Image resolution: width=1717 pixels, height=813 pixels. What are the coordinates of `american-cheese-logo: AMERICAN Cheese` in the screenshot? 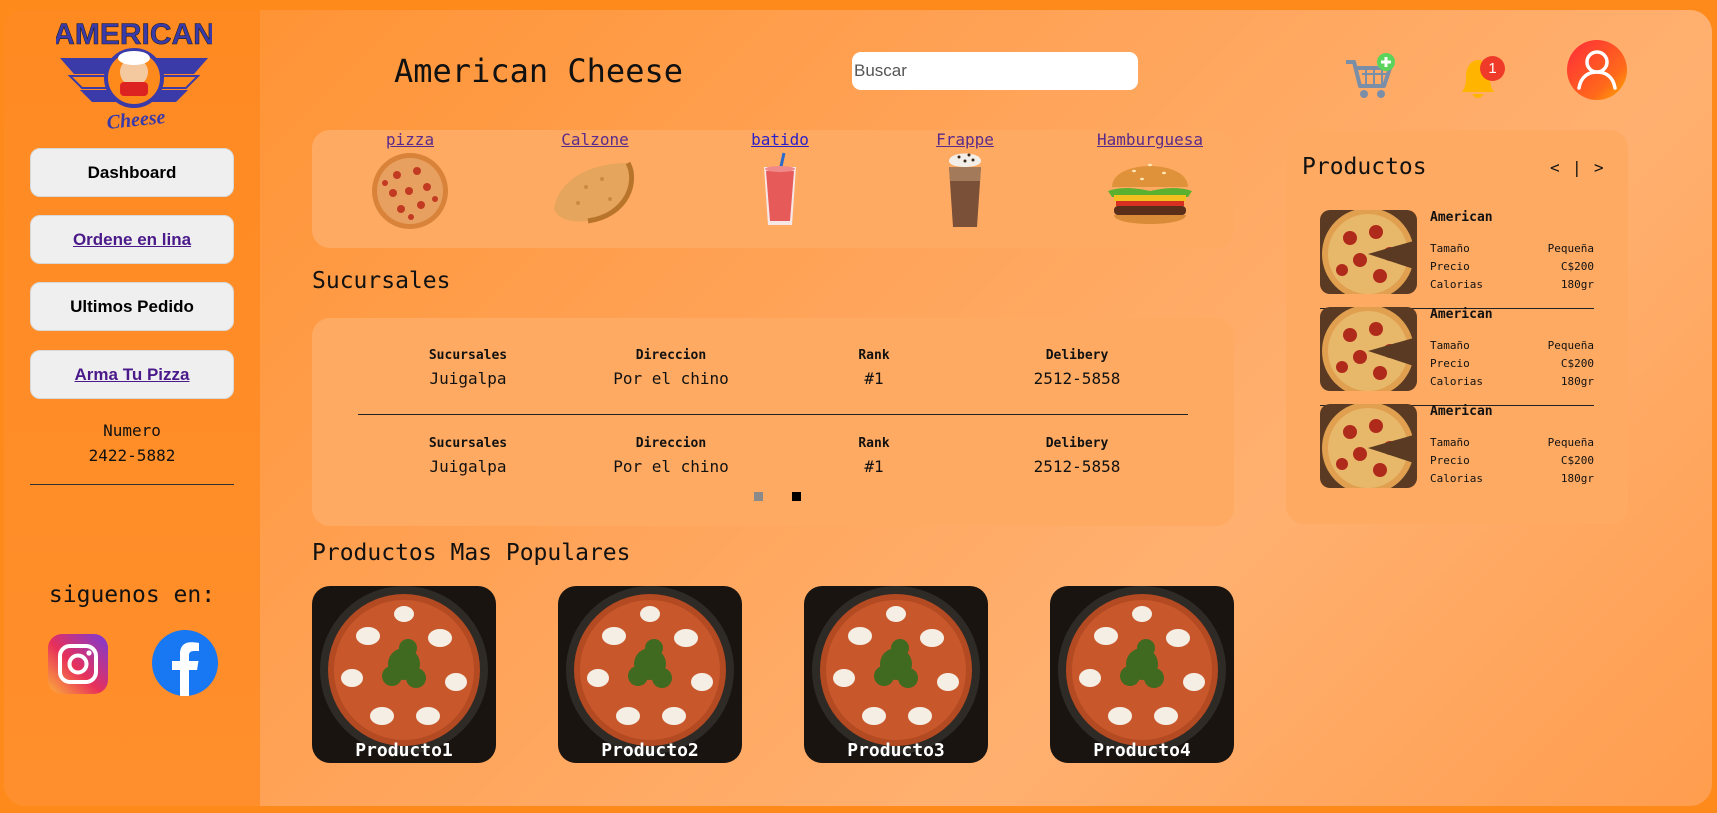 It's located at (134, 72).